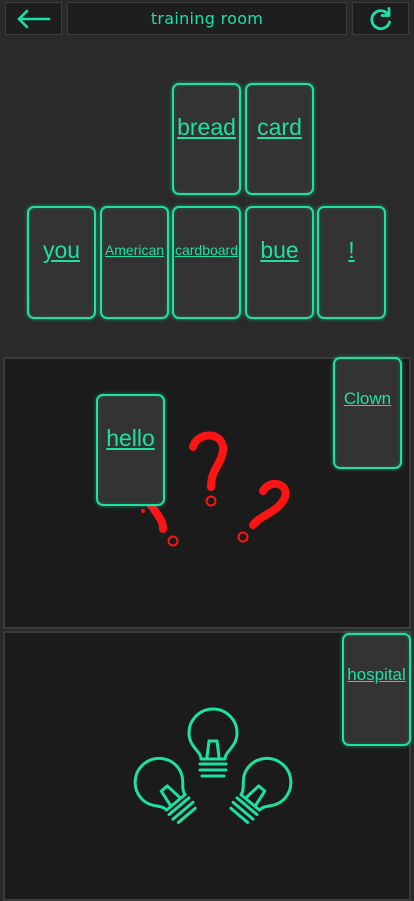 The image size is (414, 901). What do you see at coordinates (206, 250) in the screenshot?
I see `word-label: cardboard` at bounding box center [206, 250].